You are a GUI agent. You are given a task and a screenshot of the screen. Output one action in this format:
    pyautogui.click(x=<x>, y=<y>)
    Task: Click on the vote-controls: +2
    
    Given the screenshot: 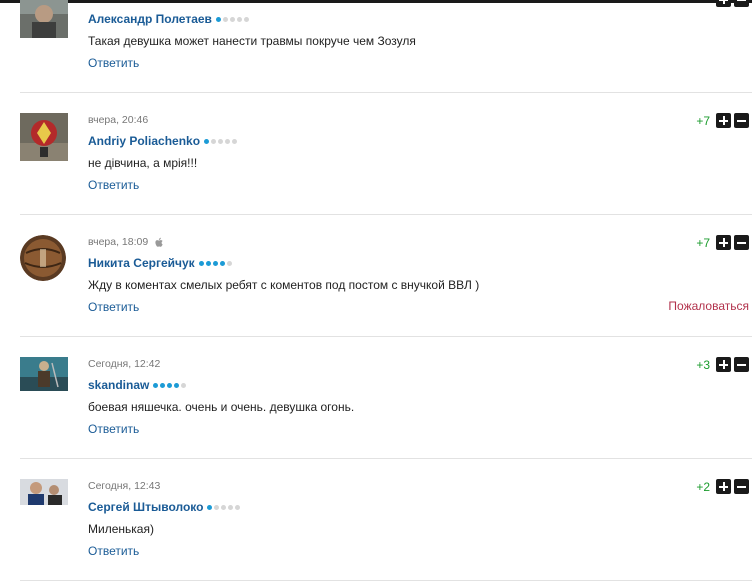 What is the action you would take?
    pyautogui.click(x=722, y=486)
    